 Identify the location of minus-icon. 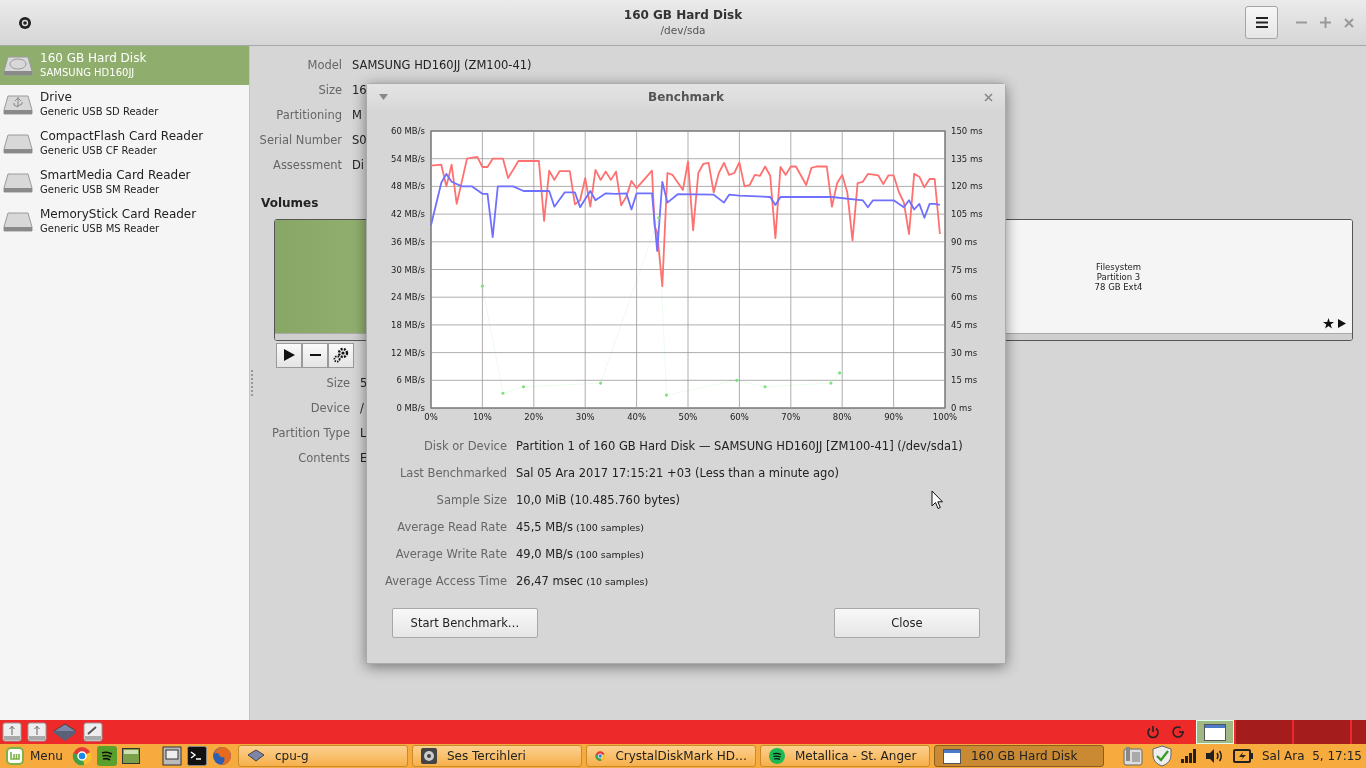
(315, 355).